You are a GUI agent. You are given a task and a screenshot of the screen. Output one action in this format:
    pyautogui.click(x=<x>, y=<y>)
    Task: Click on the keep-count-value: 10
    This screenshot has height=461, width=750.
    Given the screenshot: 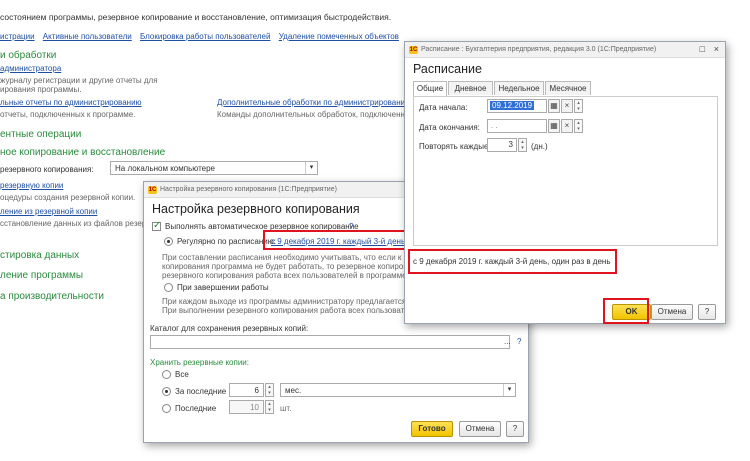 What is the action you would take?
    pyautogui.click(x=254, y=407)
    